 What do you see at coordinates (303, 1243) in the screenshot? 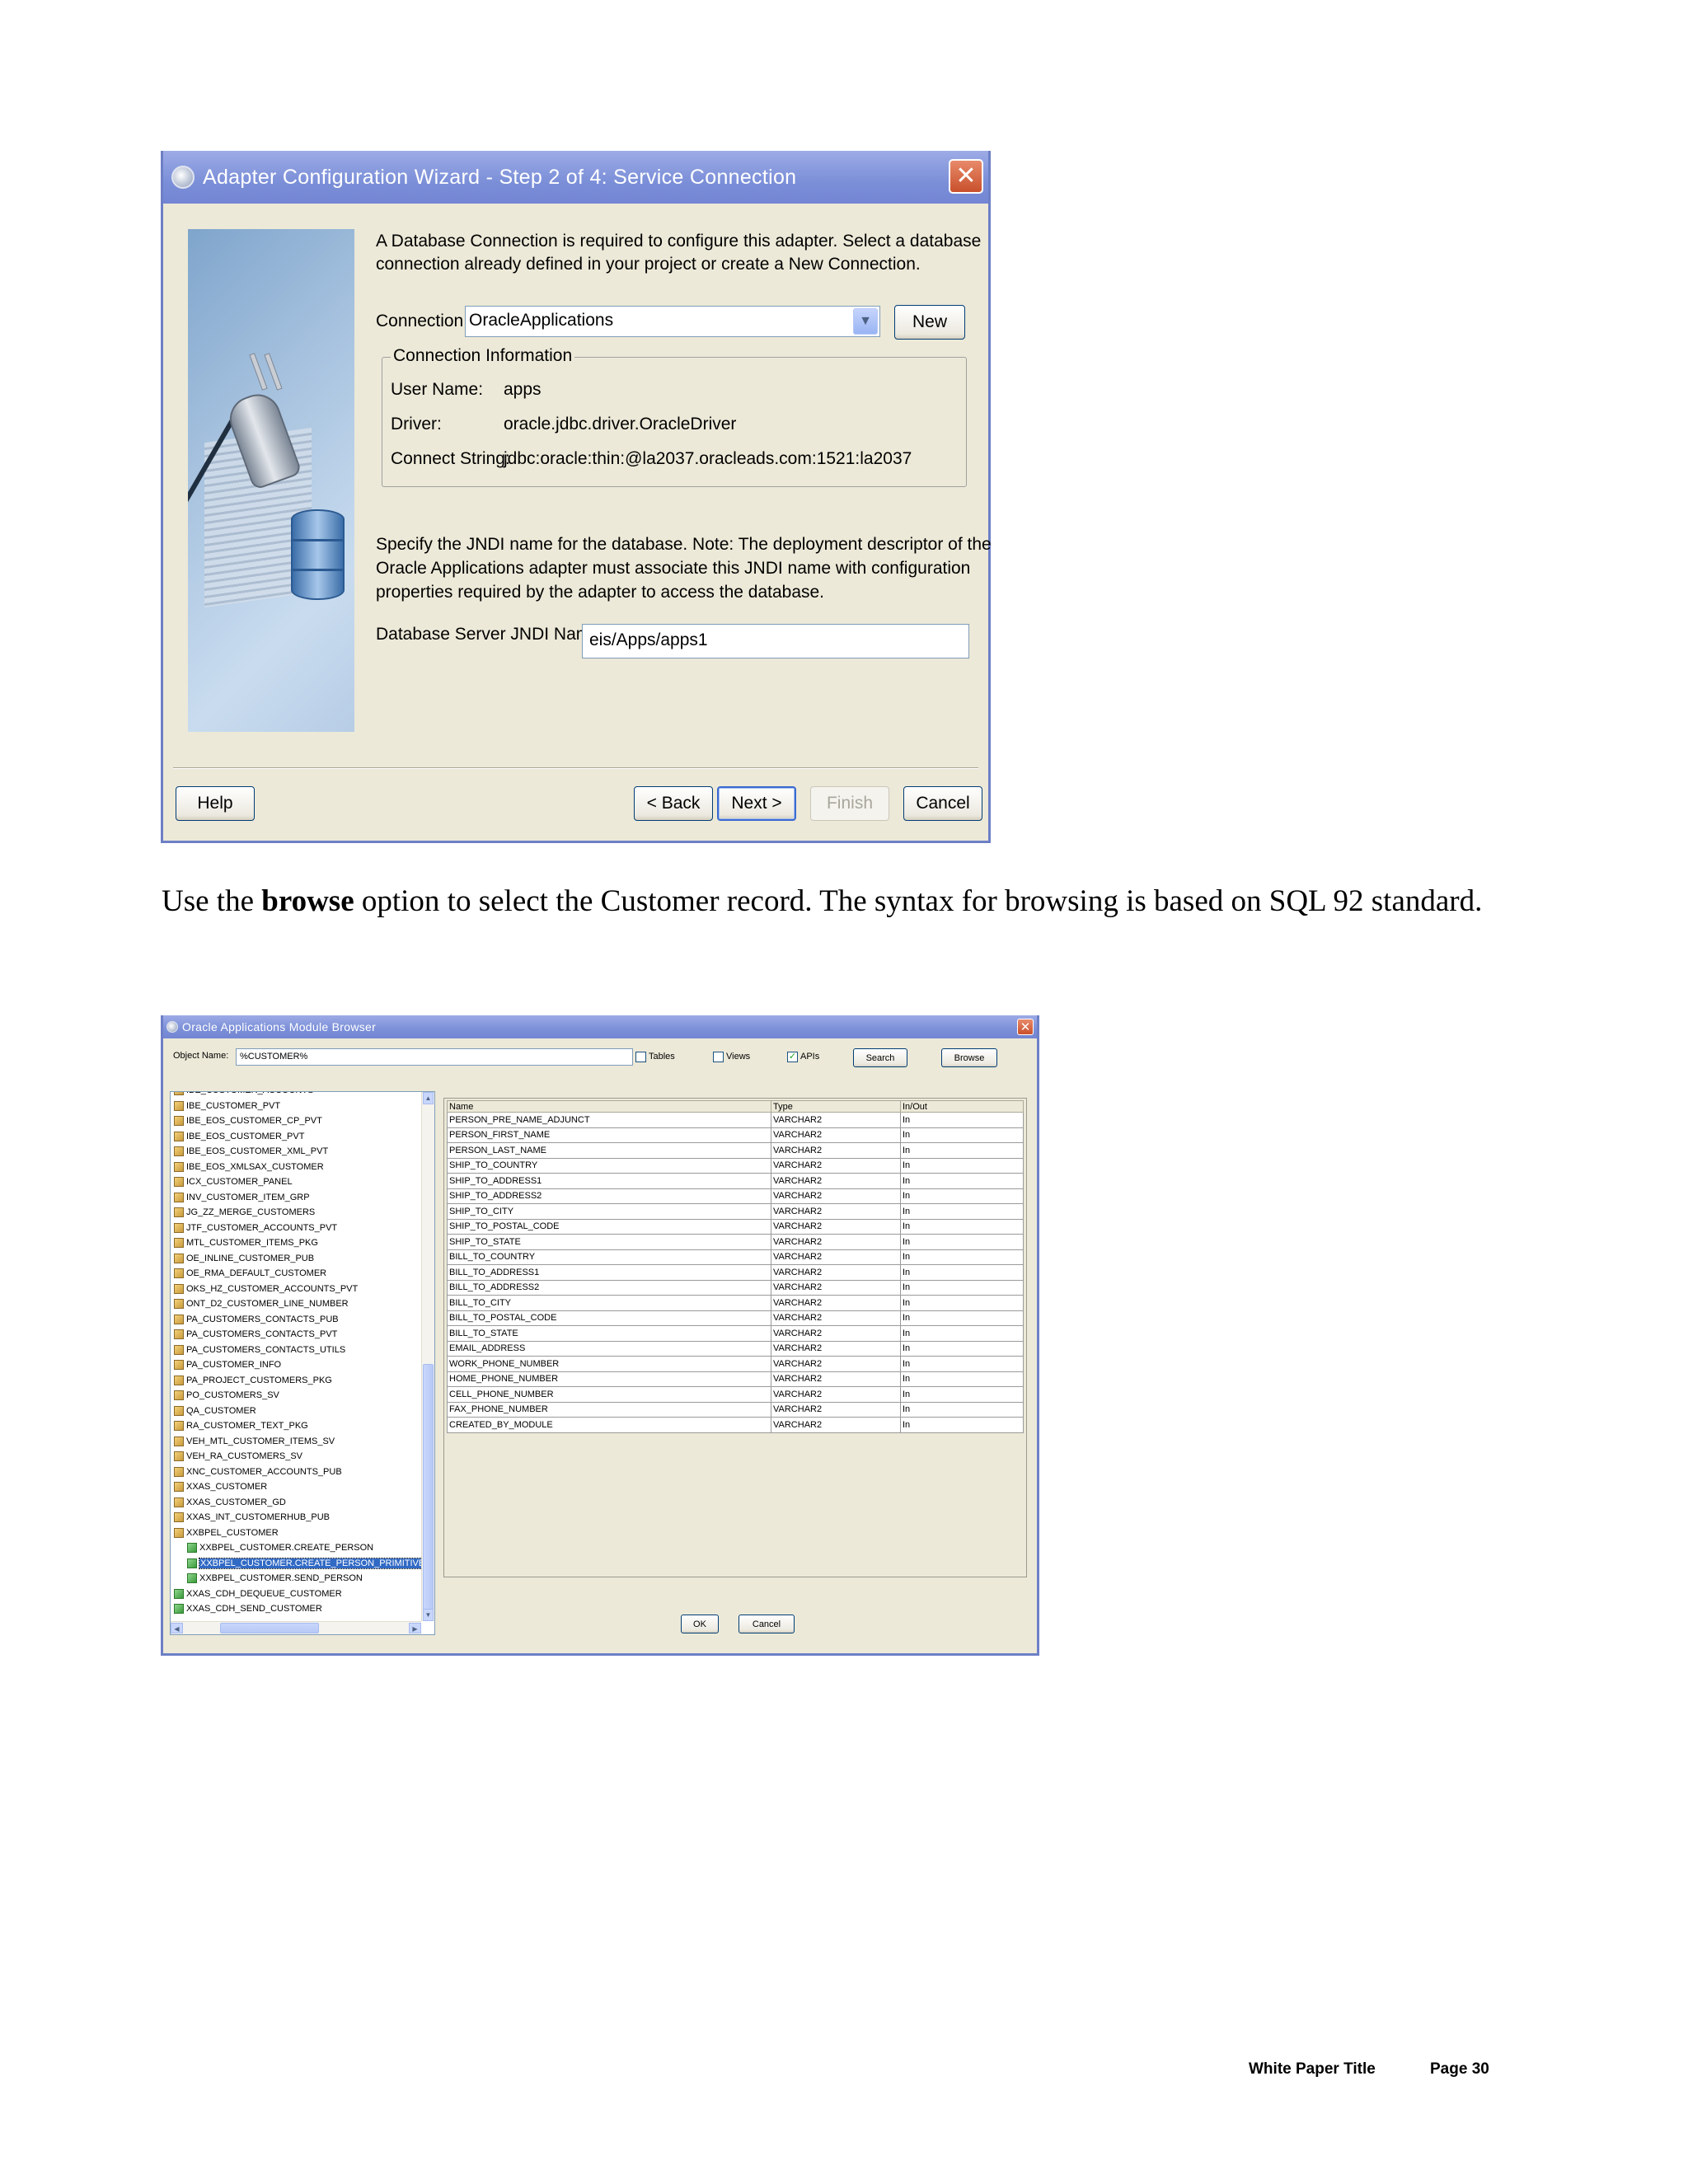
I see `tree-item: MTL_CUSTOMER_ITEMS_PKG` at bounding box center [303, 1243].